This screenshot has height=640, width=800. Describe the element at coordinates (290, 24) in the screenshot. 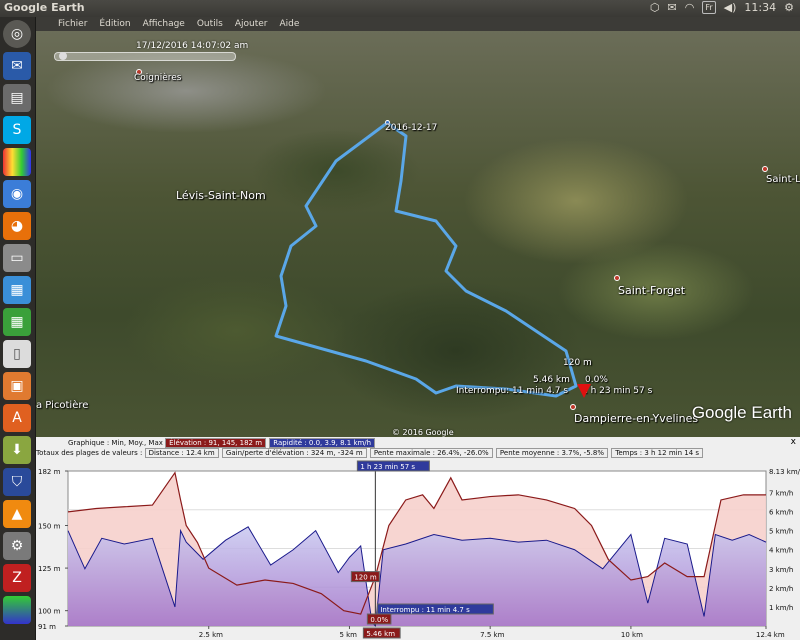

I see `menu-aide: Aide` at that location.